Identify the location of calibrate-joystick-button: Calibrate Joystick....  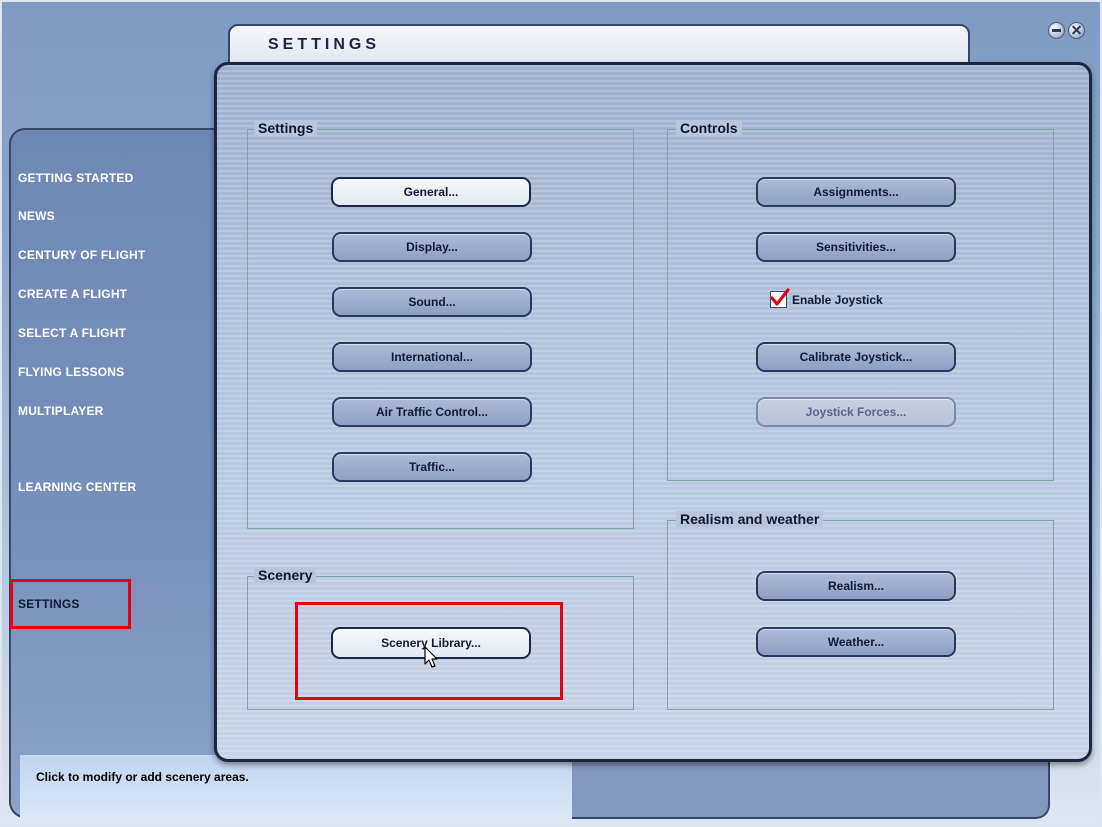
(856, 357).